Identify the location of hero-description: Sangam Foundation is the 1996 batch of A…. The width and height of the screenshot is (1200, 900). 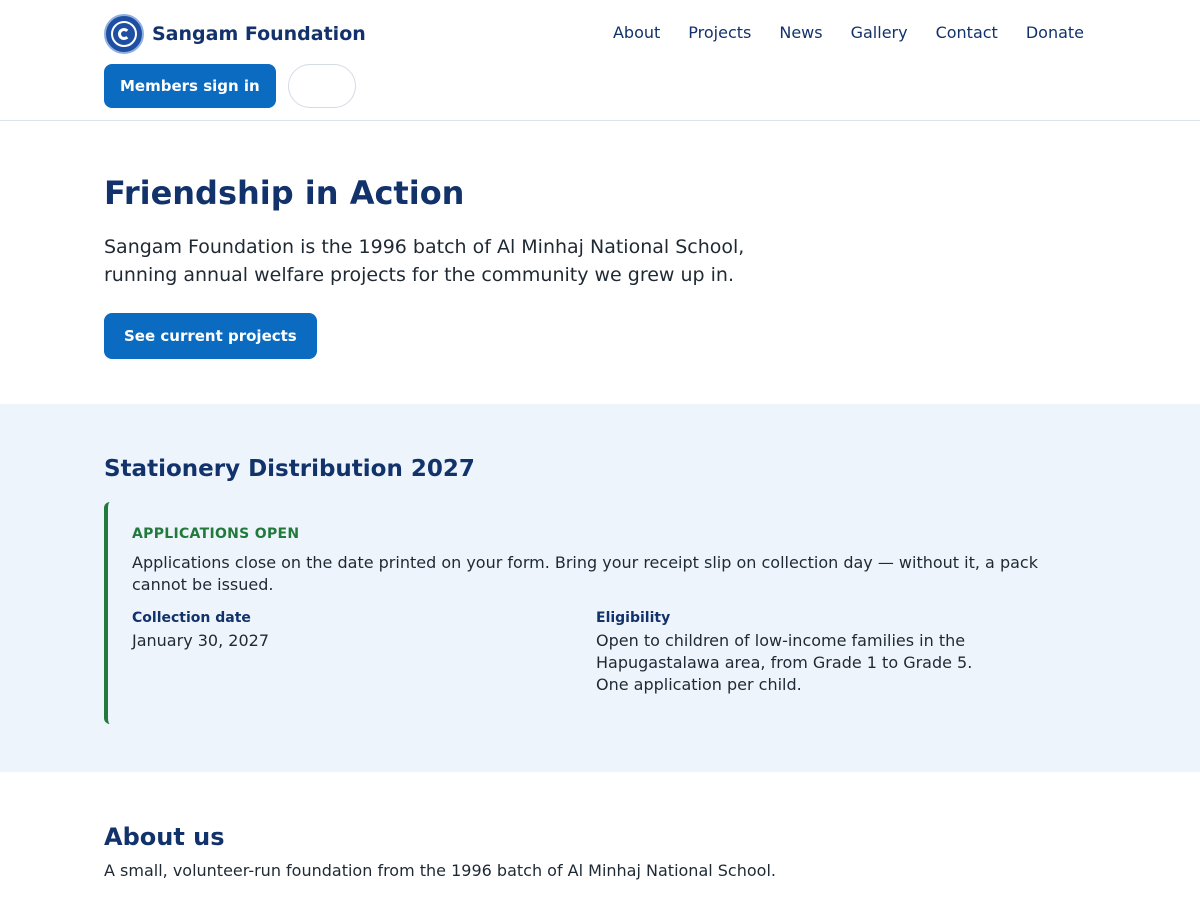
(424, 261).